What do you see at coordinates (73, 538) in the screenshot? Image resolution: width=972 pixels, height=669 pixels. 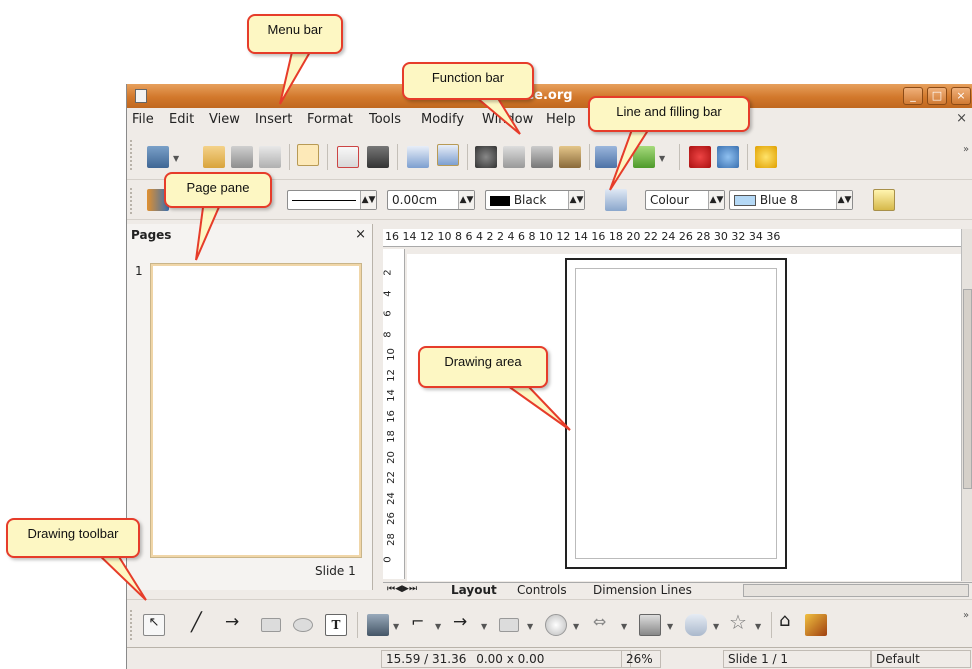 I see `callout-drawing-toolbar: Drawing toolbar` at bounding box center [73, 538].